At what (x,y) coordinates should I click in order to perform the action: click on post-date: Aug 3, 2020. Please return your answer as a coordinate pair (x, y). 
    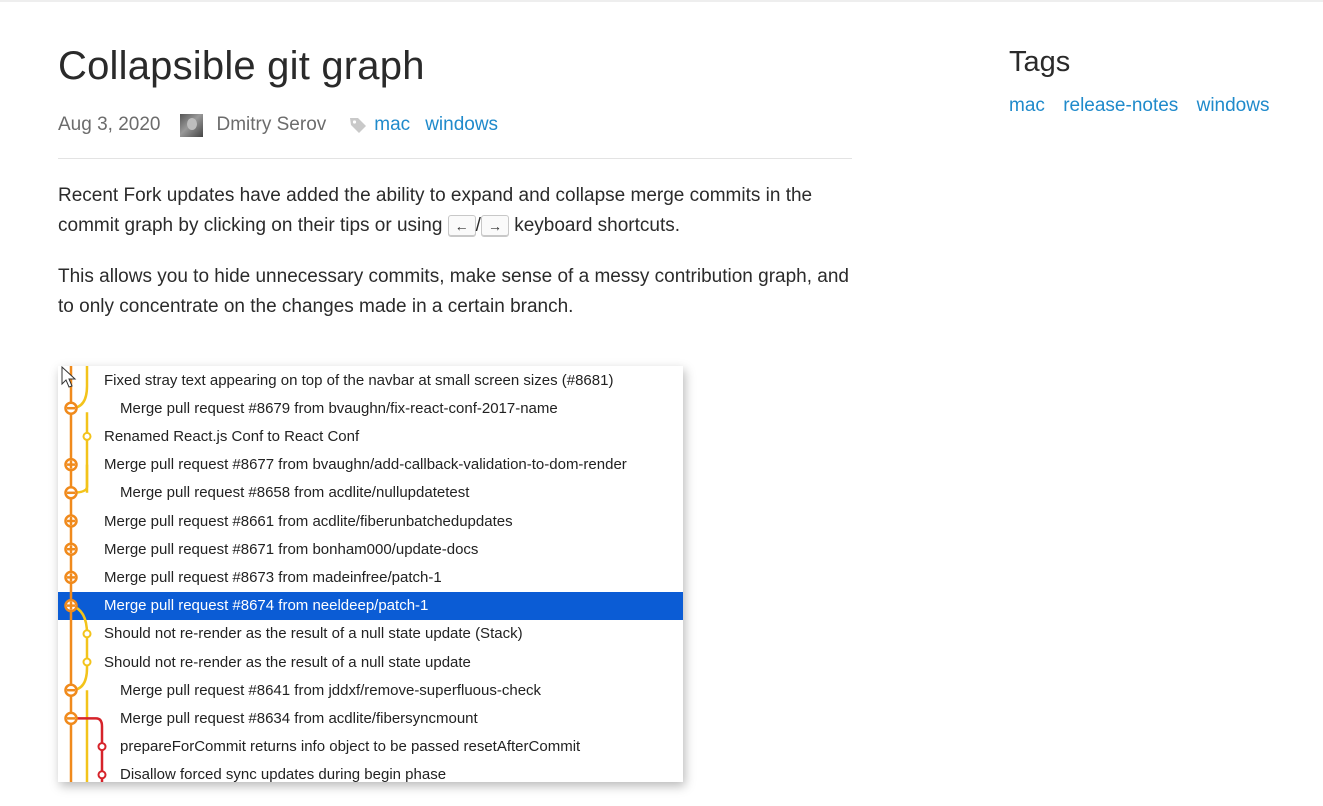
    Looking at the image, I should click on (109, 124).